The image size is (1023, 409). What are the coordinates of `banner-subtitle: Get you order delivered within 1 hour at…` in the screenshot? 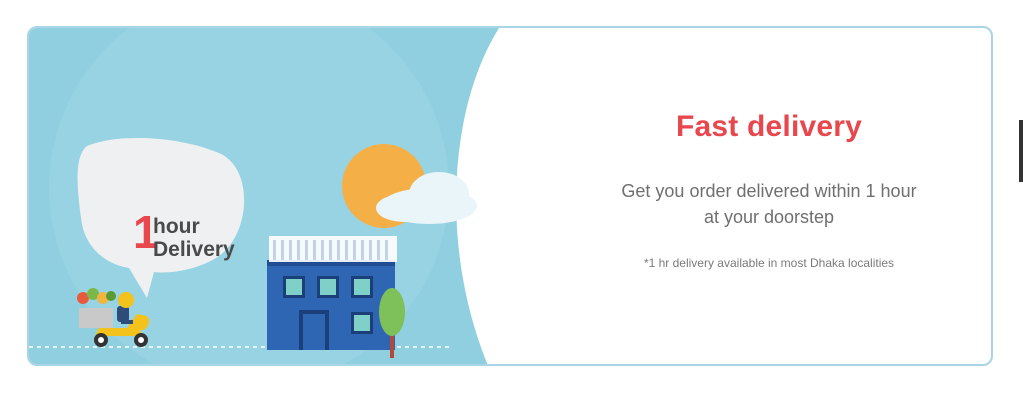 It's located at (769, 204).